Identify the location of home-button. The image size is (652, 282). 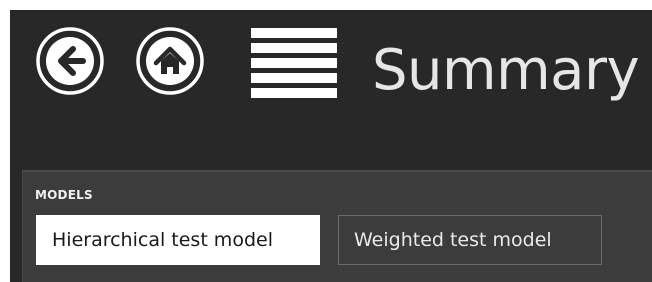
(170, 61).